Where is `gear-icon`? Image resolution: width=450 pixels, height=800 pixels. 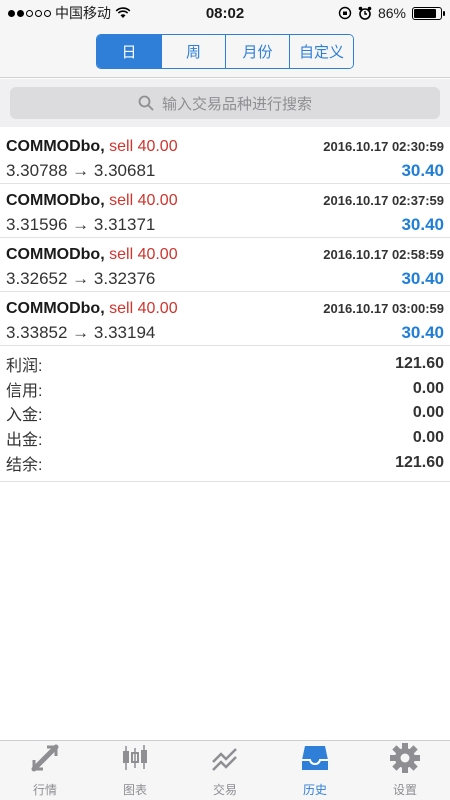 gear-icon is located at coordinates (405, 761).